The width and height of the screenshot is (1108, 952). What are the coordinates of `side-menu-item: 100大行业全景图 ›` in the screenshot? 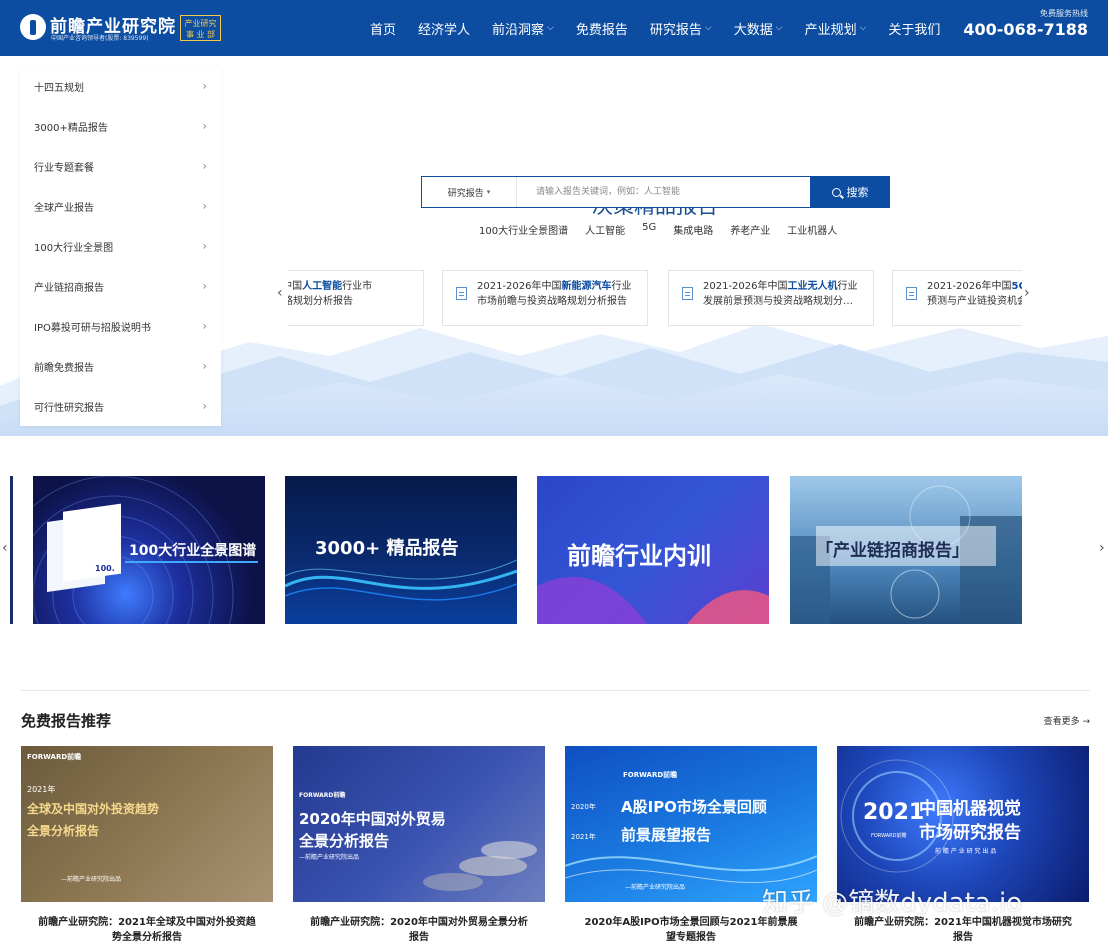 It's located at (120, 246).